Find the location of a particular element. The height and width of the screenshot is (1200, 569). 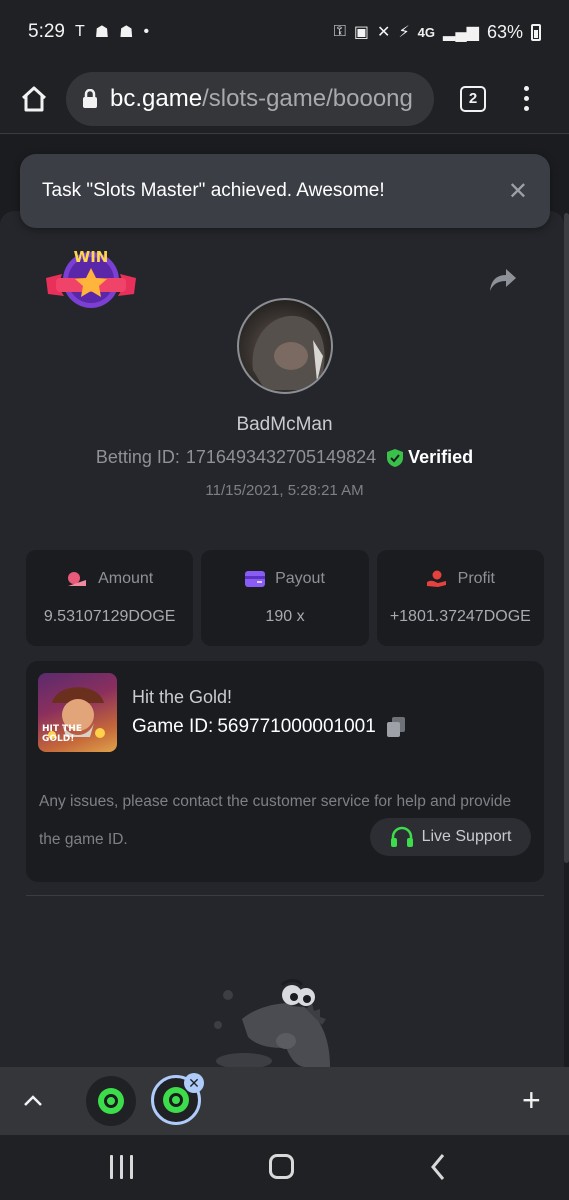

verified-shield-icon is located at coordinates (395, 457).